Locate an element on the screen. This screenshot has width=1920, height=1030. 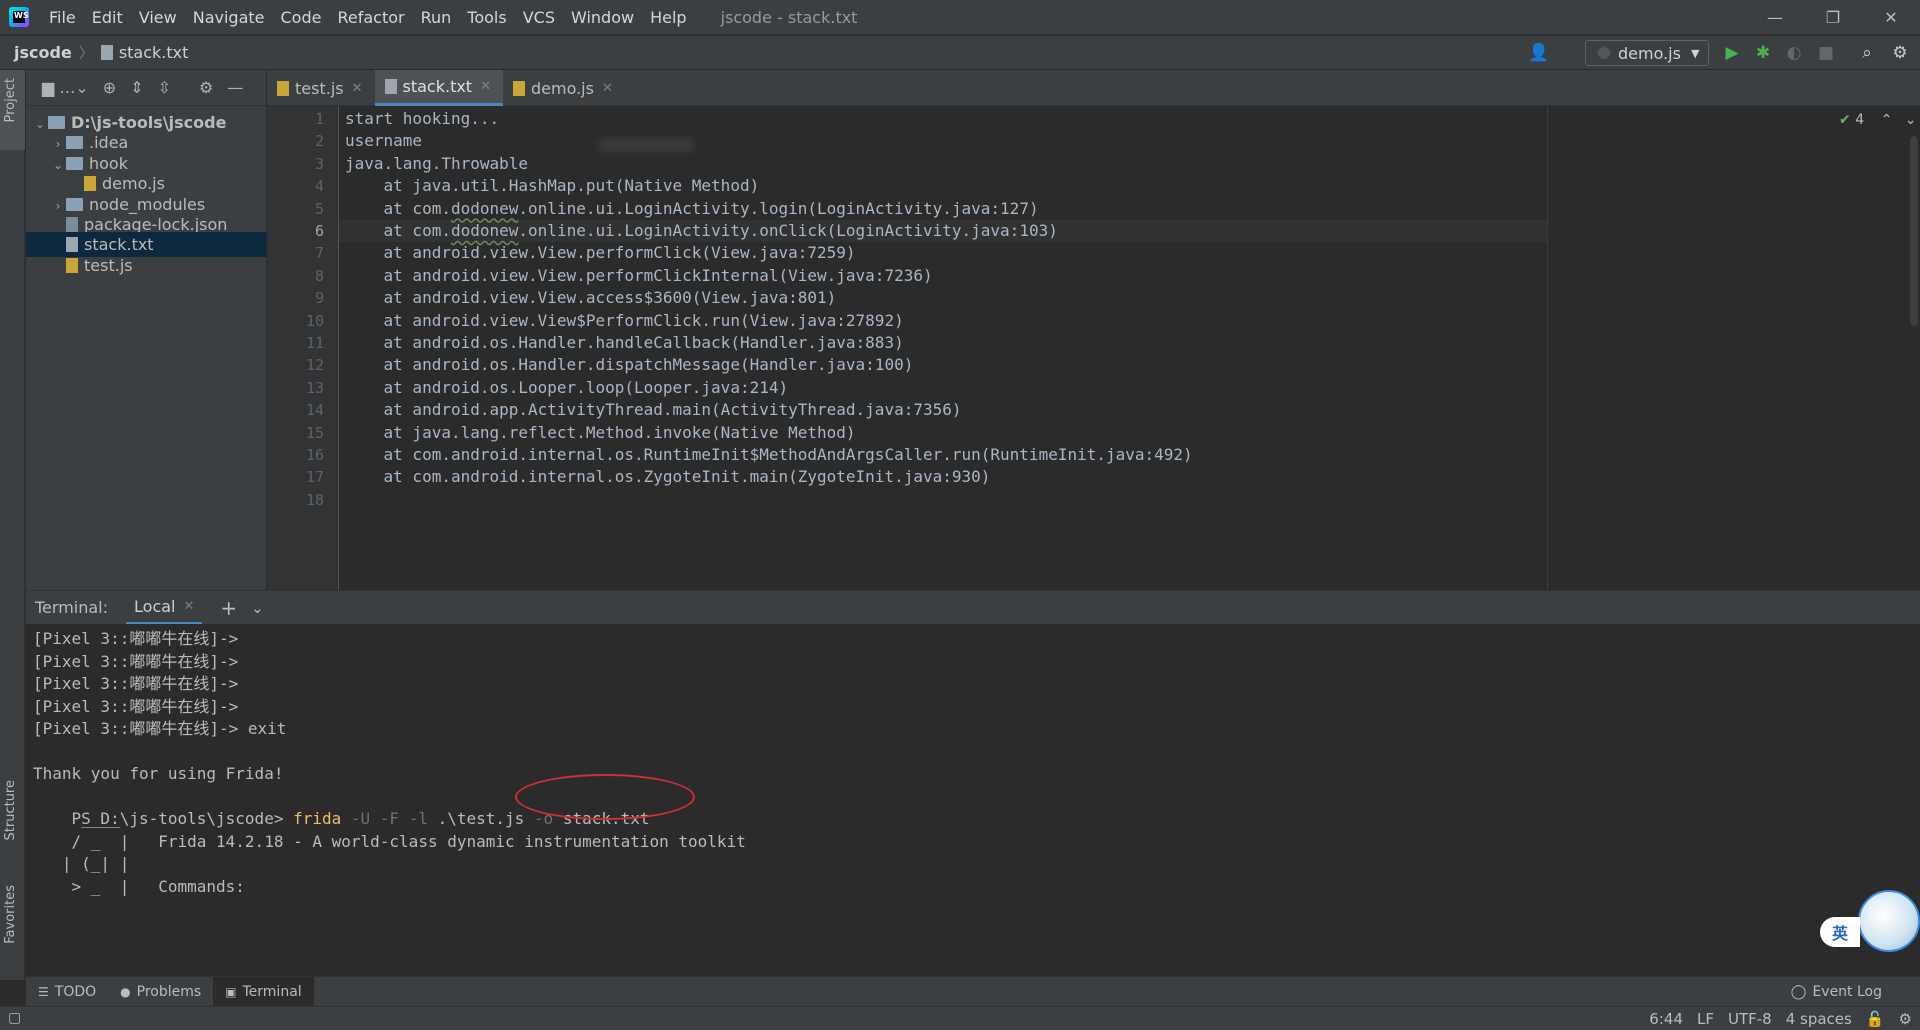
panel-settings-icon: ⚙ is located at coordinates (206, 87).